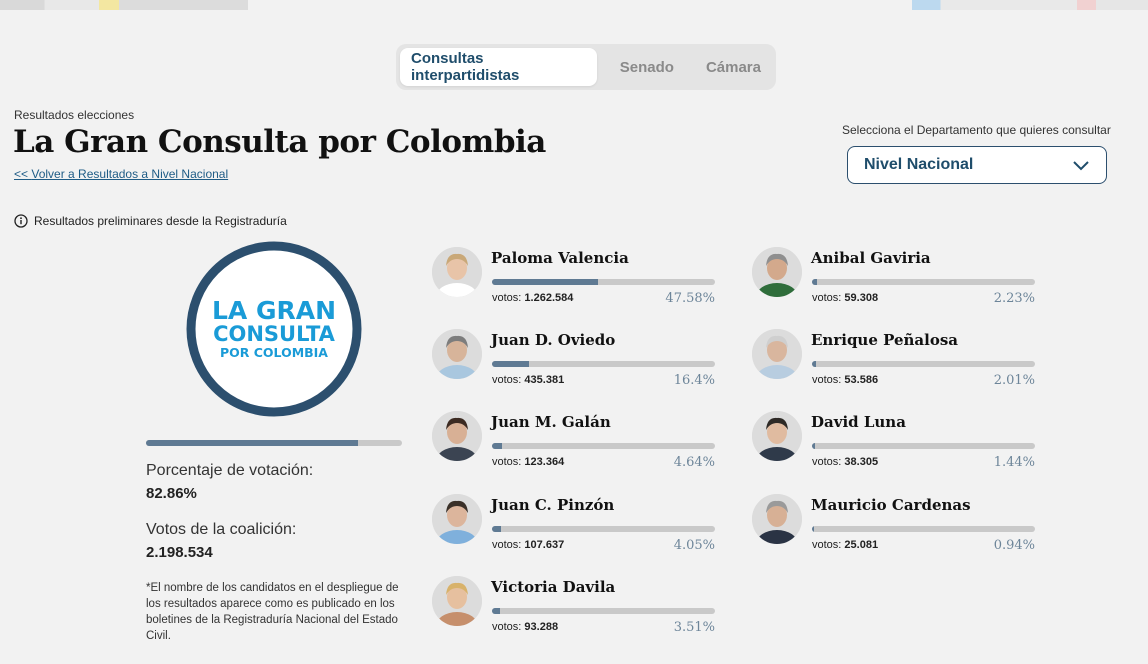  I want to click on candidate-percent: 4.05%, so click(694, 545).